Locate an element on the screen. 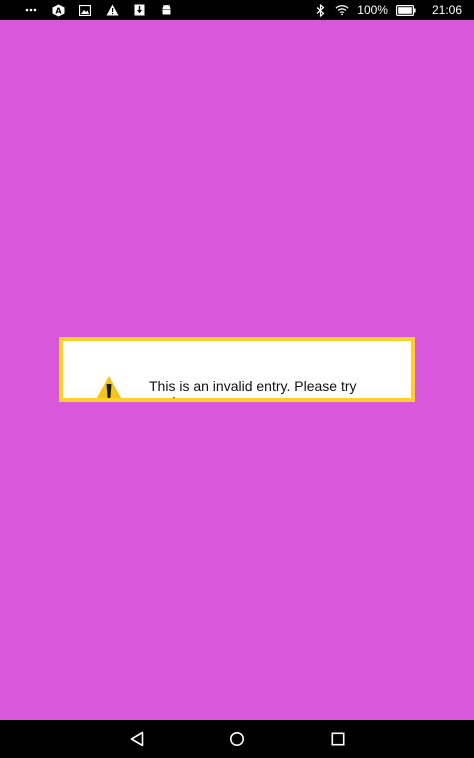  system-status: 100% 21:06 is located at coordinates (387, 10).